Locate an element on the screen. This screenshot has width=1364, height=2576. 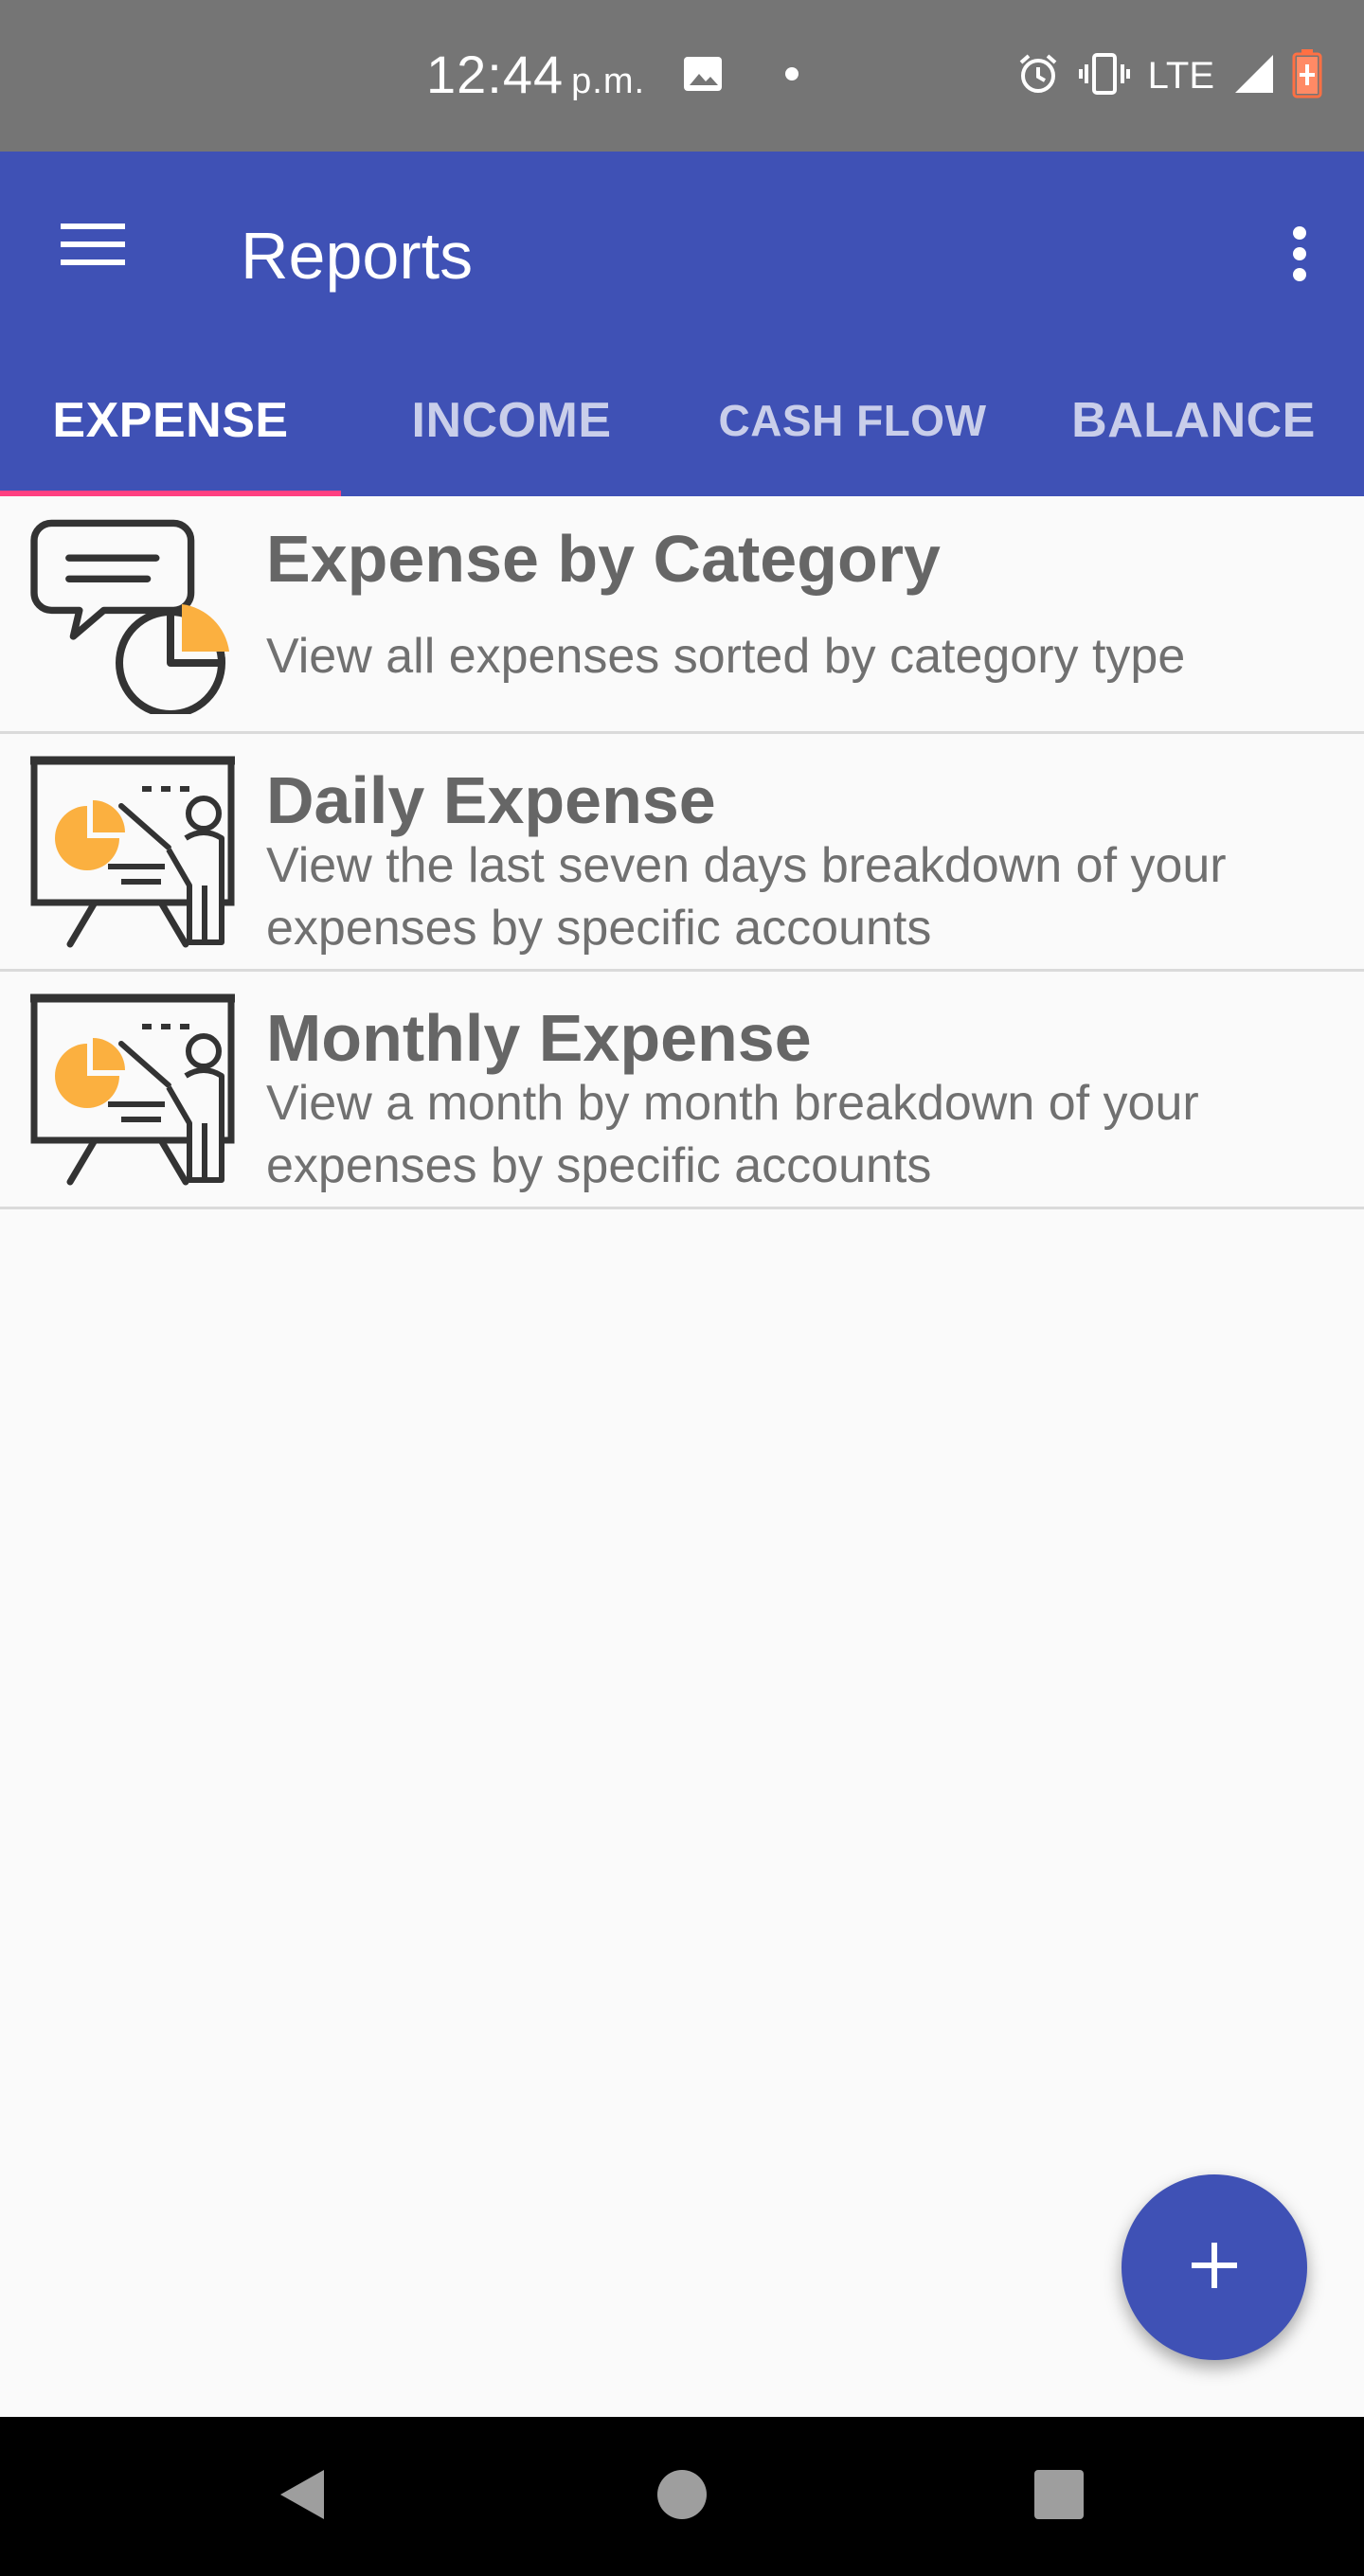
home-icon is located at coordinates (682, 2497).